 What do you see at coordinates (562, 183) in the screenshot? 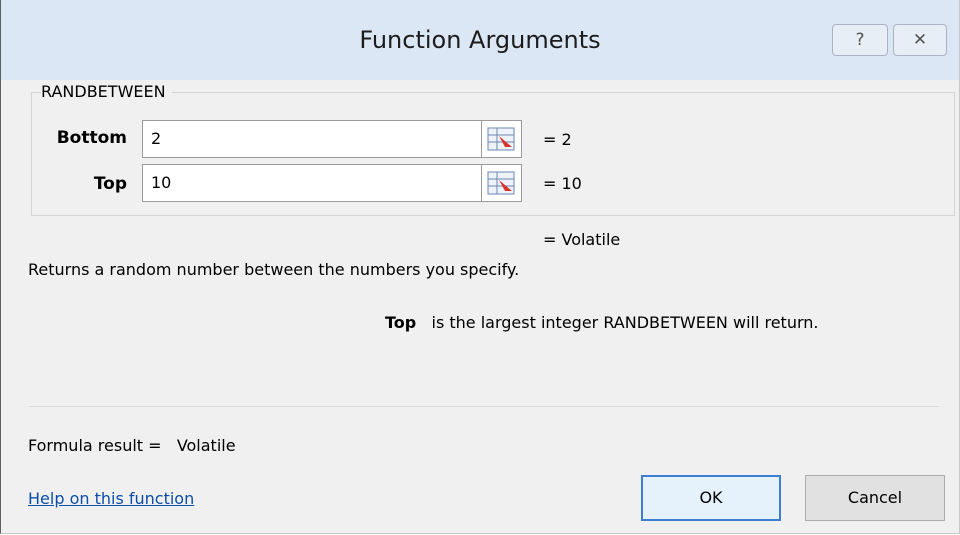
I see `top-arg-value: = 10` at bounding box center [562, 183].